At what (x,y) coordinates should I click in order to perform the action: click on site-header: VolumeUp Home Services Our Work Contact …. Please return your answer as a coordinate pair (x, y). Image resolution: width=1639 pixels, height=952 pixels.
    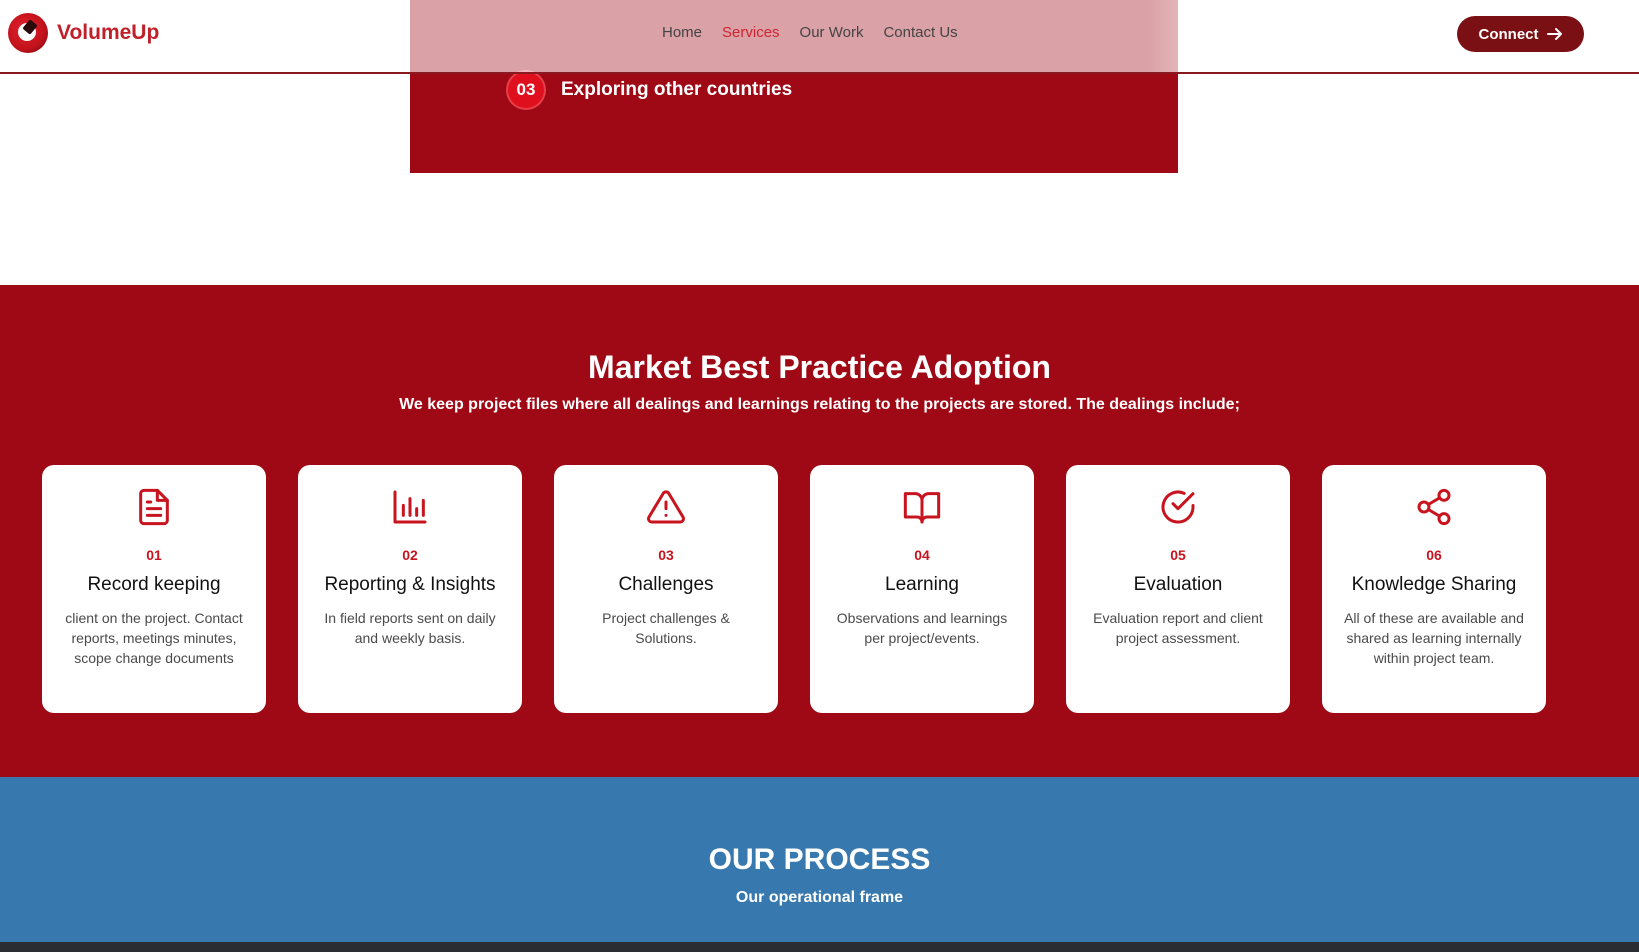
    Looking at the image, I should click on (819, 37).